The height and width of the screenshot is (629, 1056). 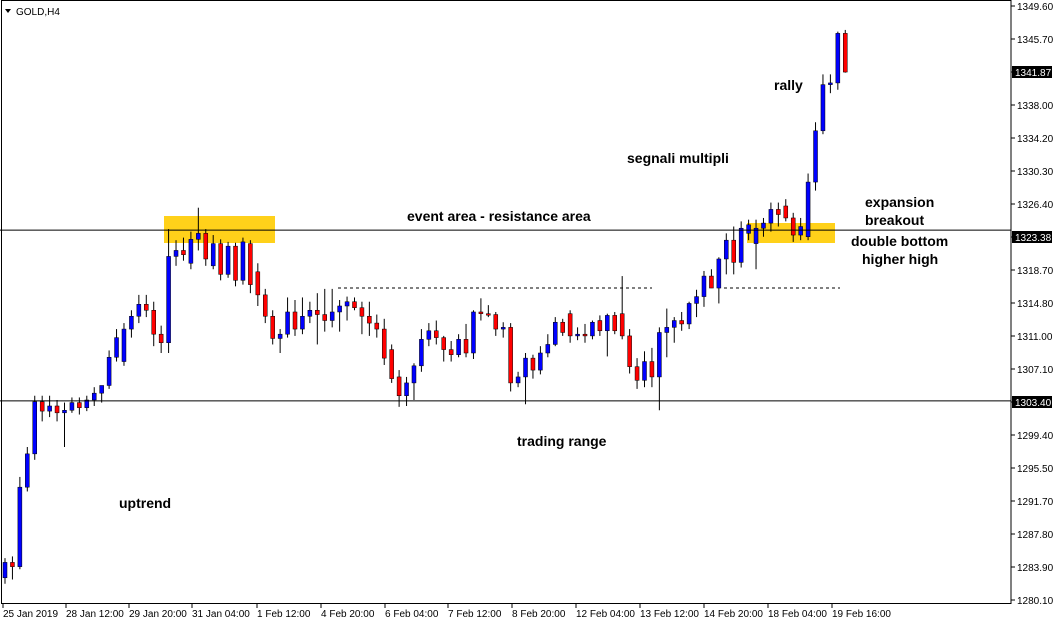 I want to click on x-tick-label: 29 Jan 20:00, so click(x=158, y=614).